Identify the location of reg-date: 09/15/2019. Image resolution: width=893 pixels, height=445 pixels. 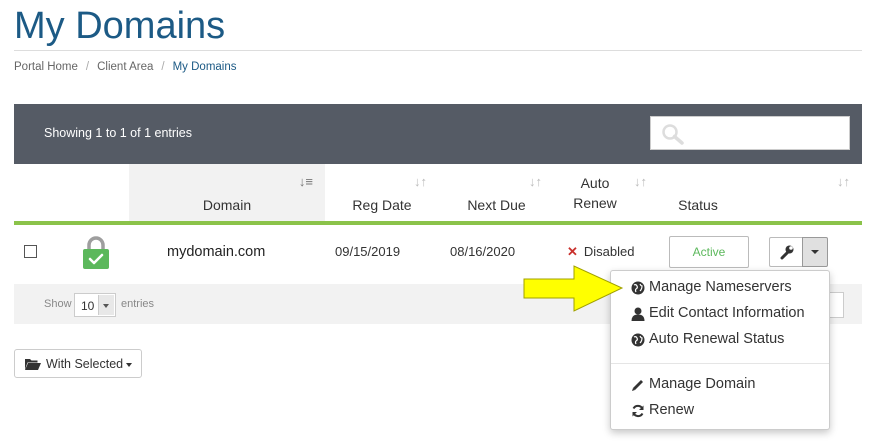
(368, 251).